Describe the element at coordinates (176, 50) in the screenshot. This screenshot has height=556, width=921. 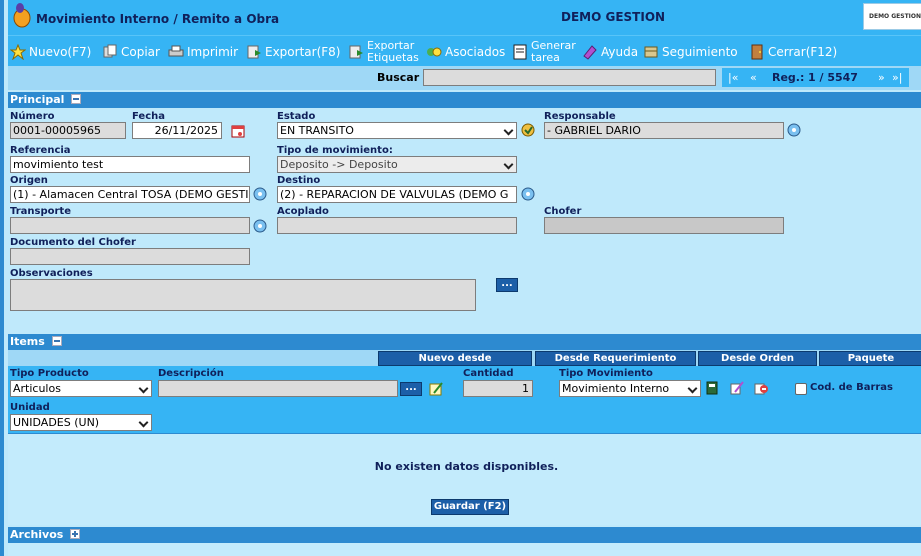
I see `printer-icon` at that location.